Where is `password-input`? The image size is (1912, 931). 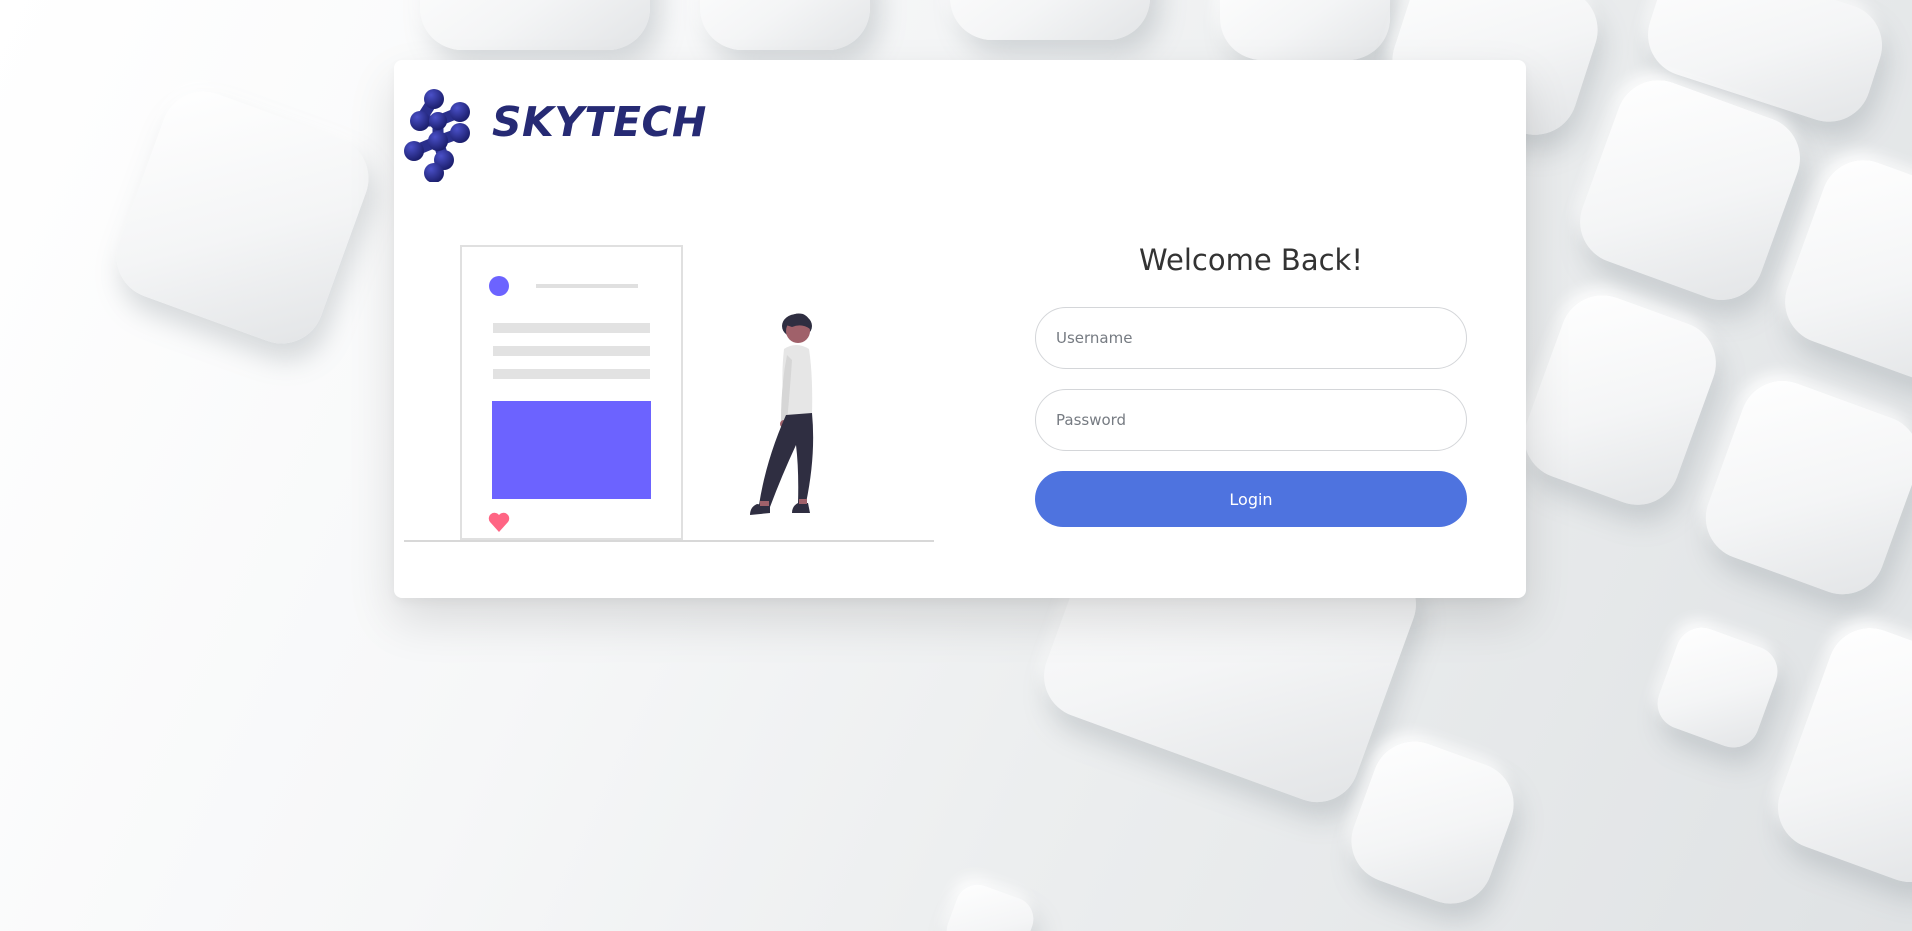 password-input is located at coordinates (1251, 420).